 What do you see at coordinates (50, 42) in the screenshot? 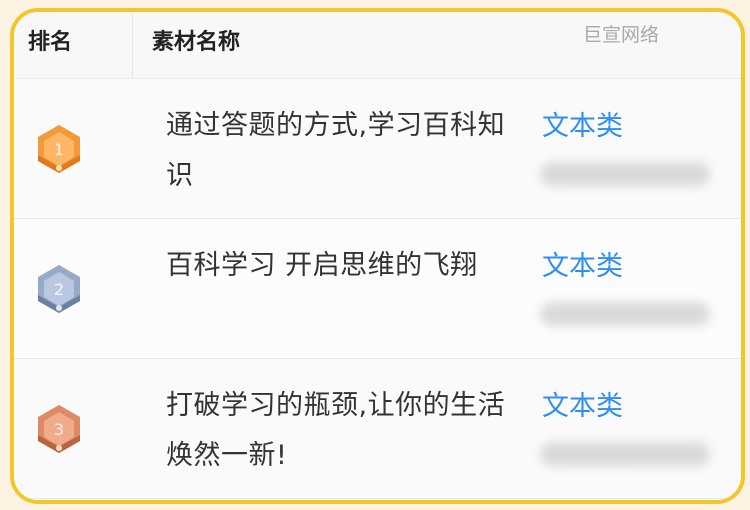
I see `rank-column-header: 排名` at bounding box center [50, 42].